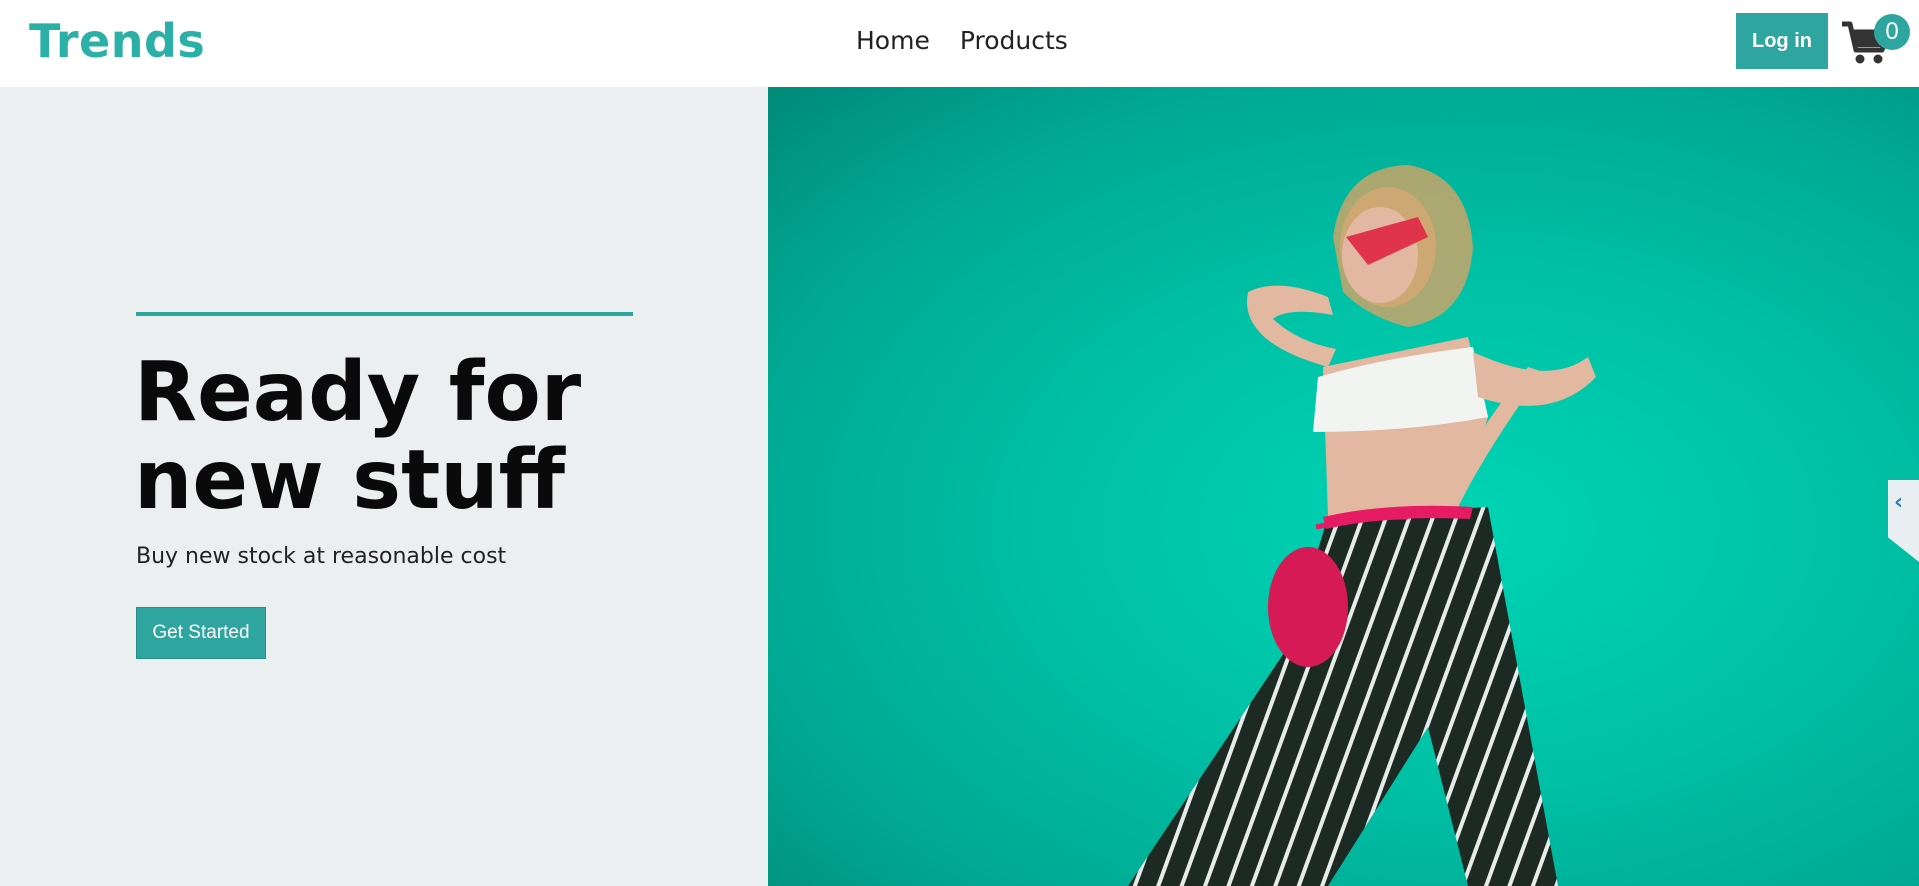 This screenshot has height=886, width=1919. I want to click on chevron-left-icon: ‹, so click(1899, 502).